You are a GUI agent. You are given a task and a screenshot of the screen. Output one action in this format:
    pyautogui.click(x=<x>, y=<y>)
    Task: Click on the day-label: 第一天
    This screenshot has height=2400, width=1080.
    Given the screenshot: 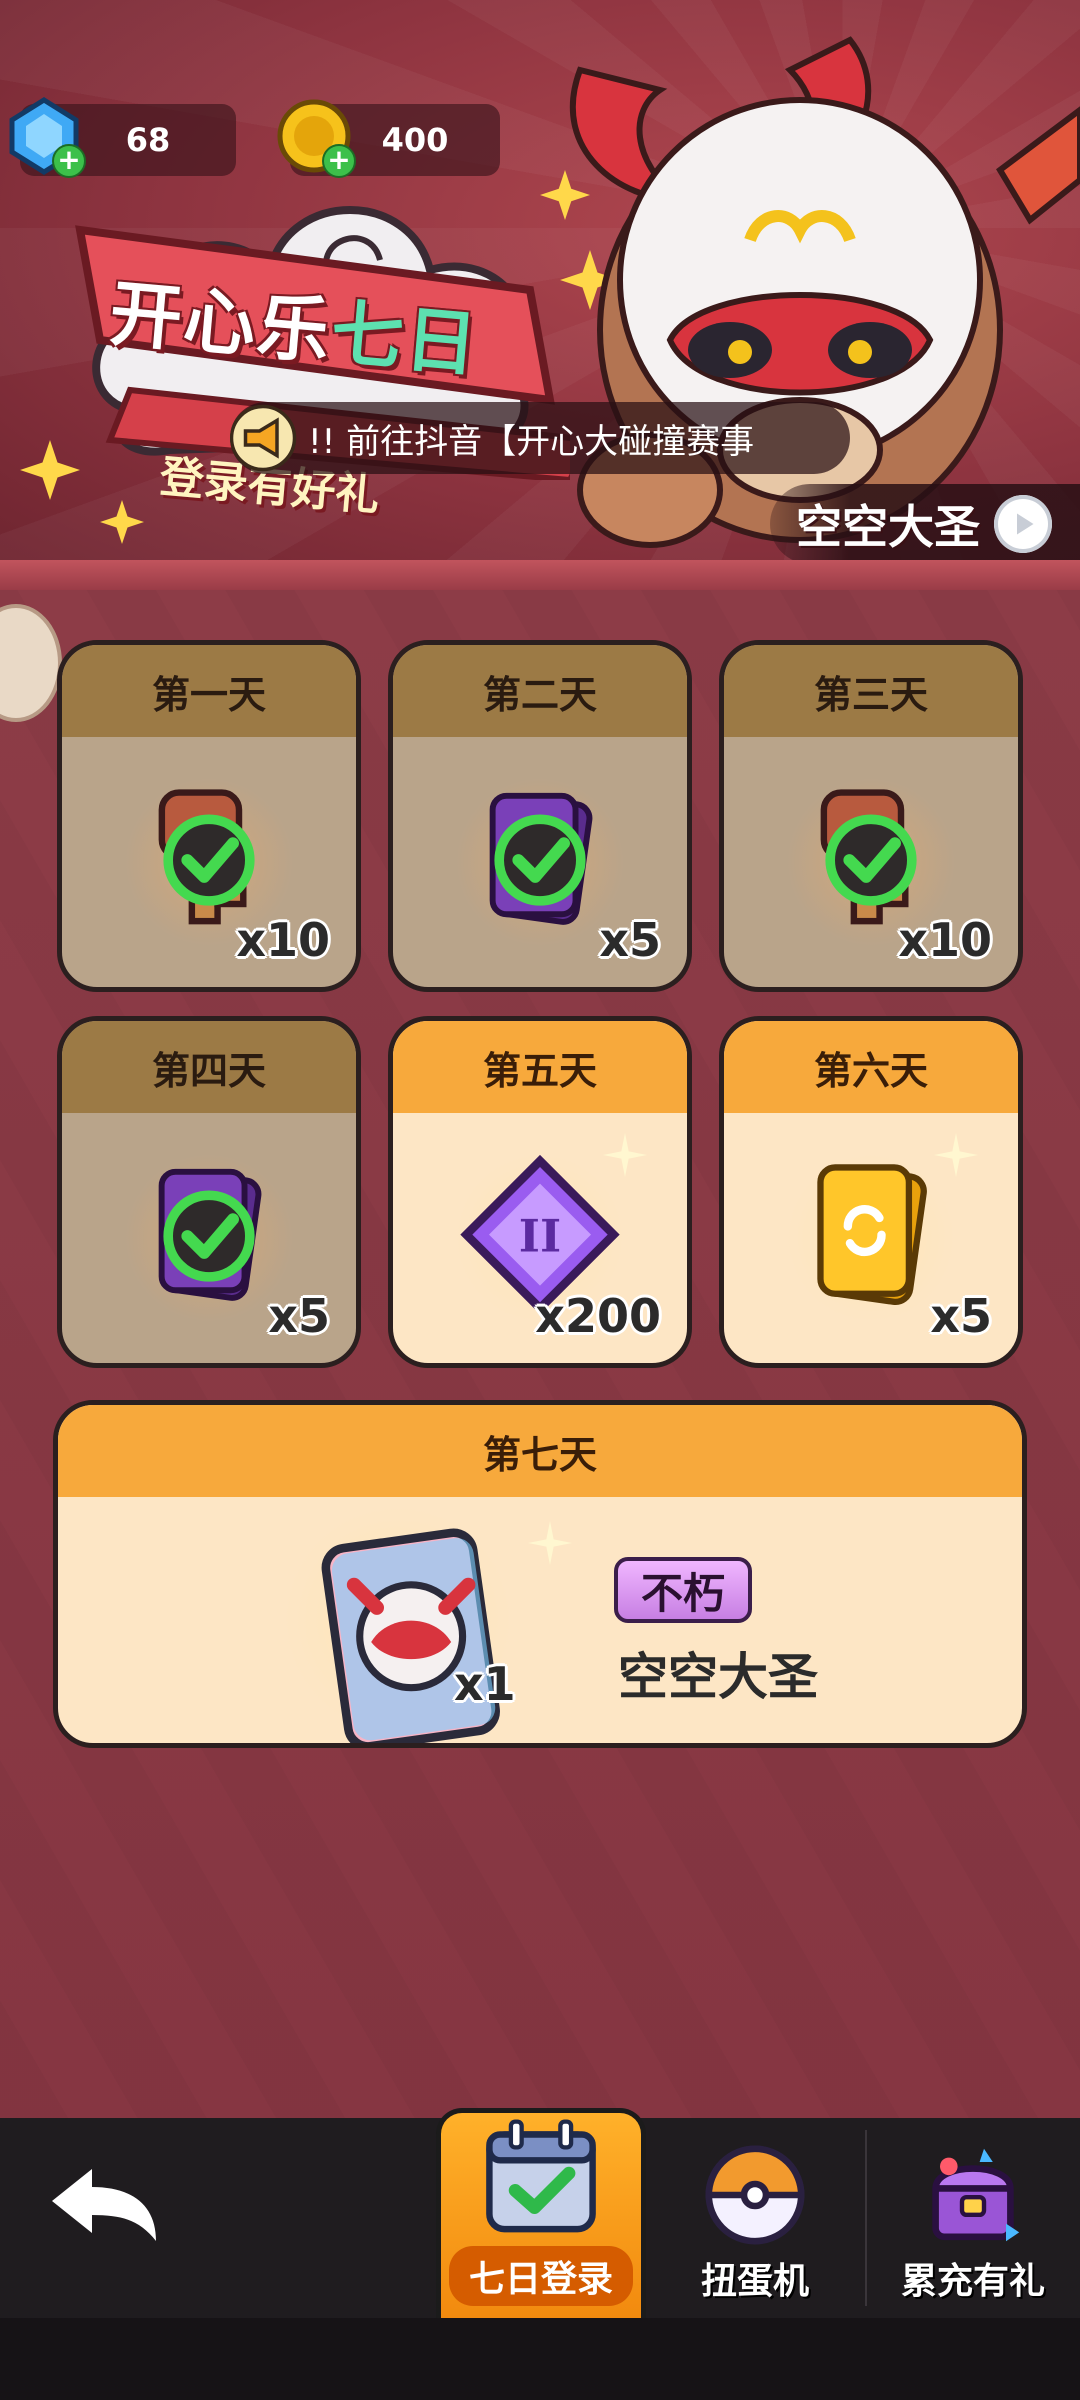 What is the action you would take?
    pyautogui.click(x=209, y=691)
    